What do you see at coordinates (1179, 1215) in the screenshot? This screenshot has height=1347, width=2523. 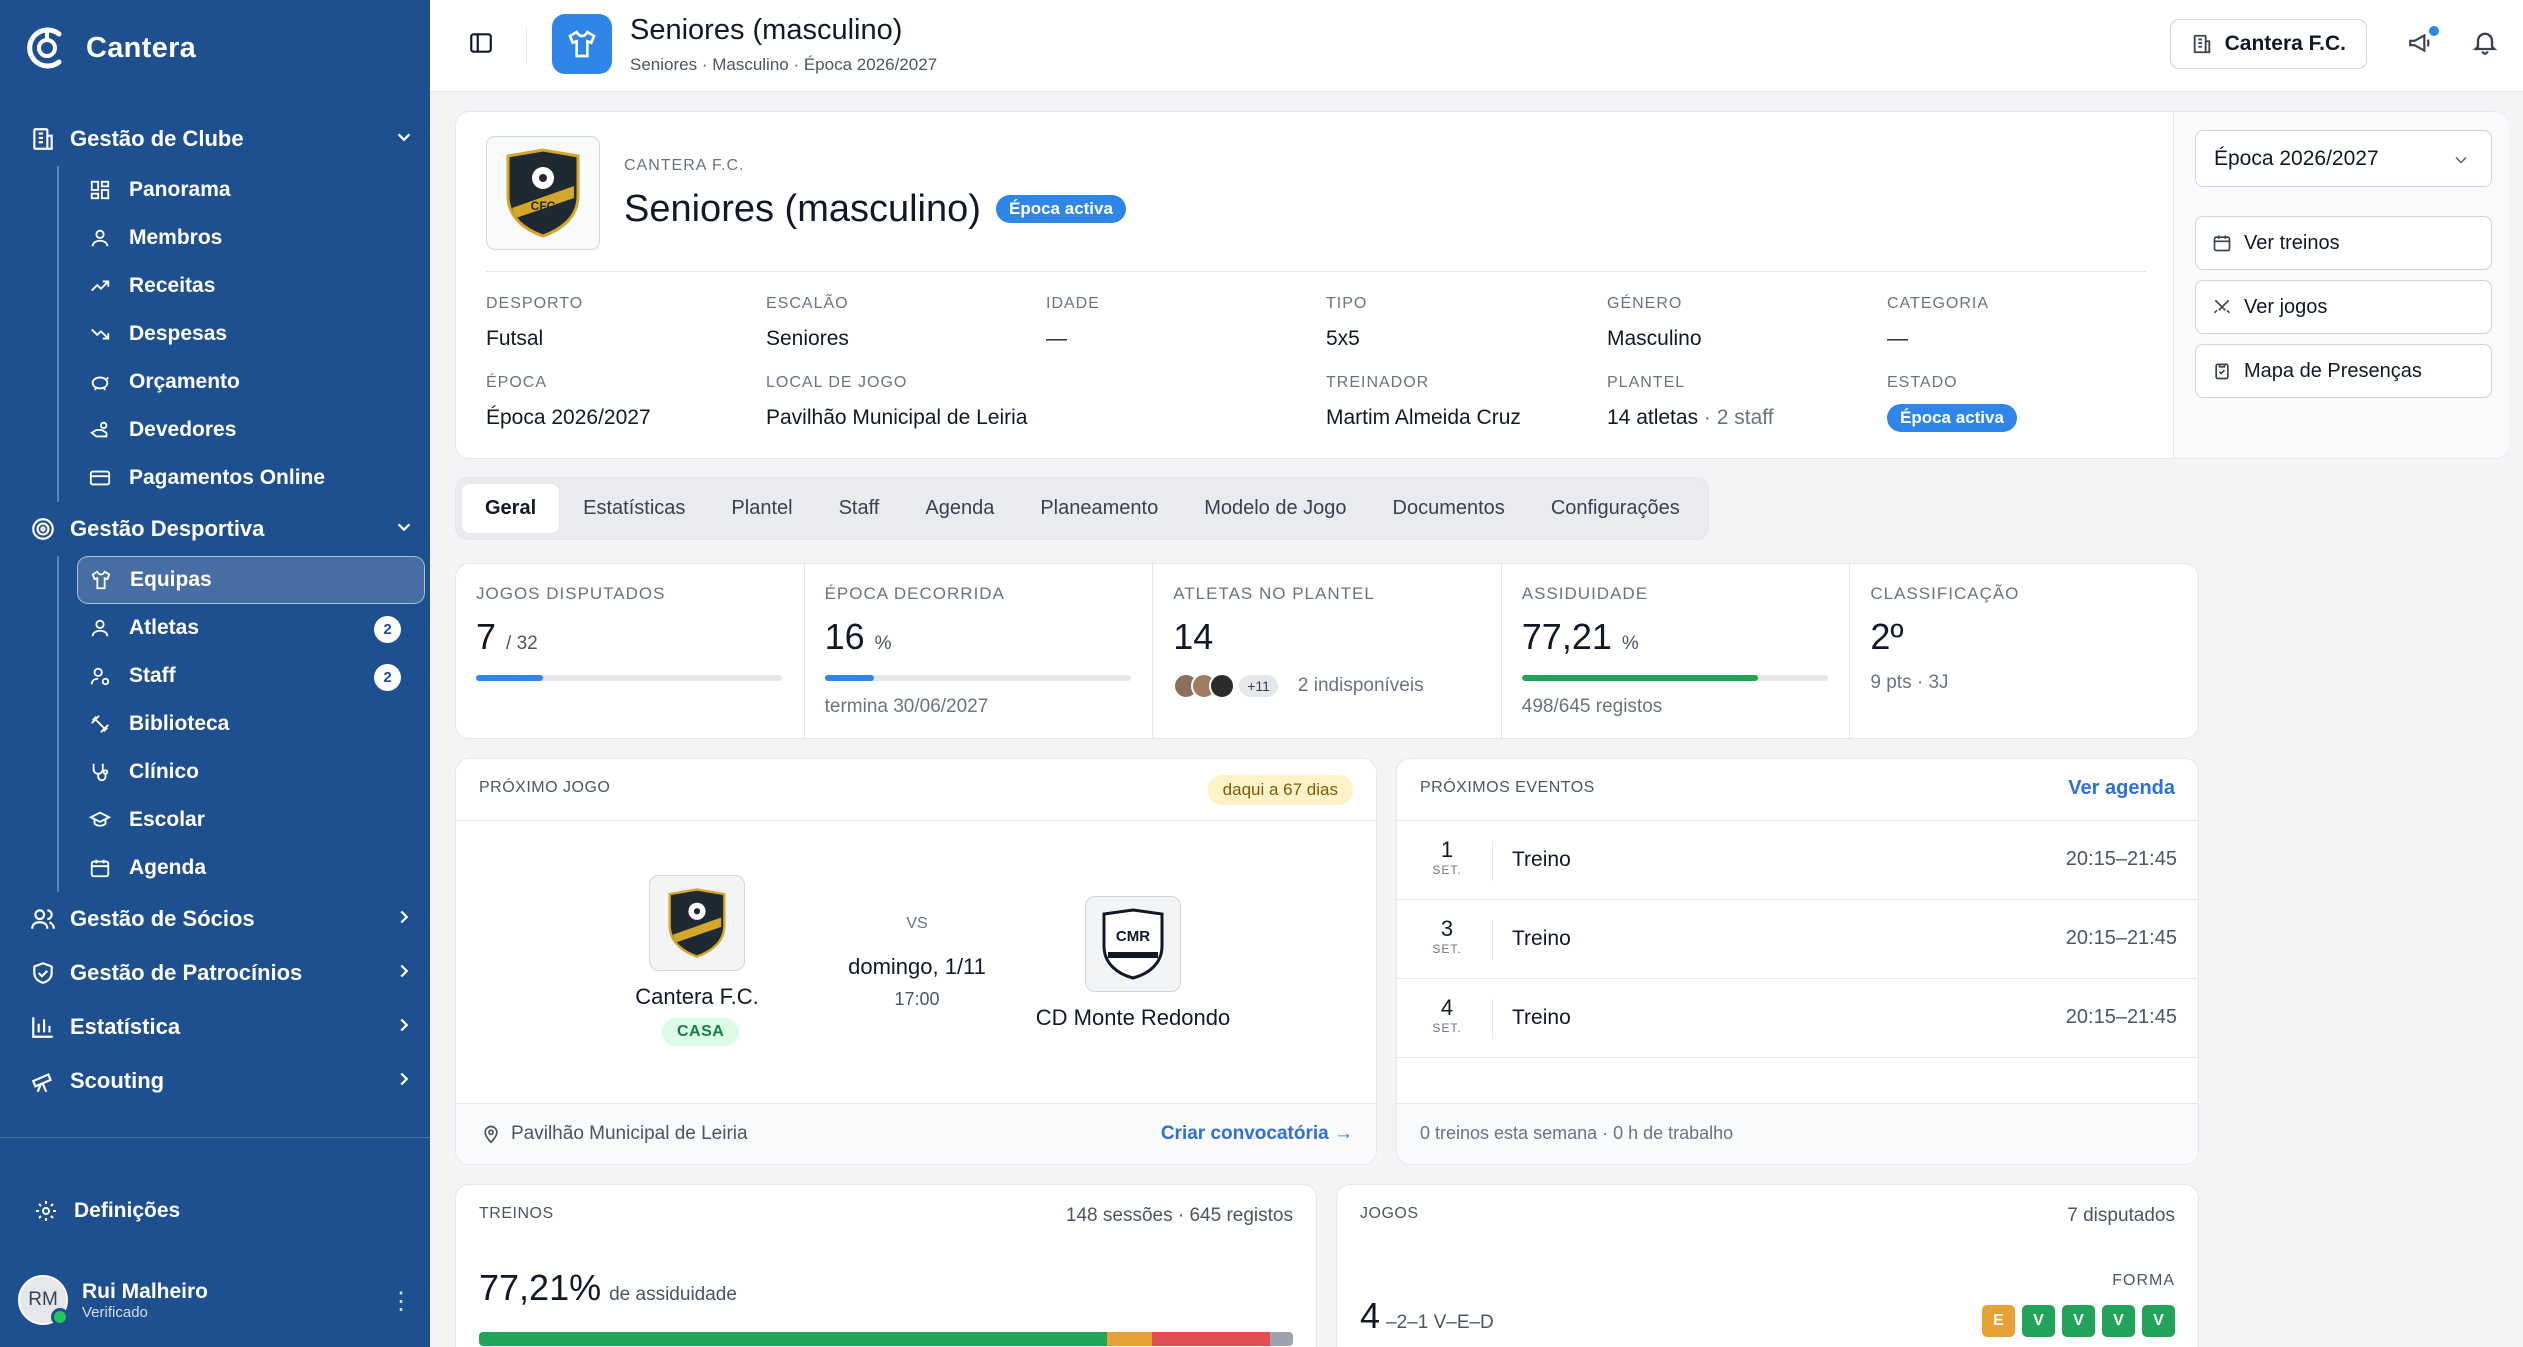 I see `training-summary: 148 sessões · 645 registos` at bounding box center [1179, 1215].